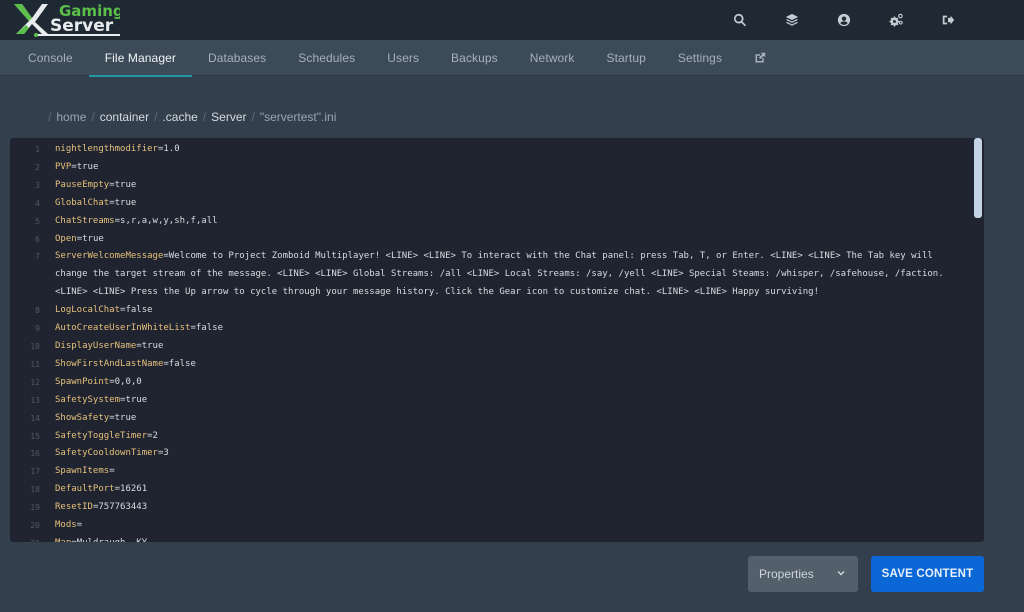 This screenshot has height=612, width=1024. I want to click on file-mode-select: Properties, so click(803, 574).